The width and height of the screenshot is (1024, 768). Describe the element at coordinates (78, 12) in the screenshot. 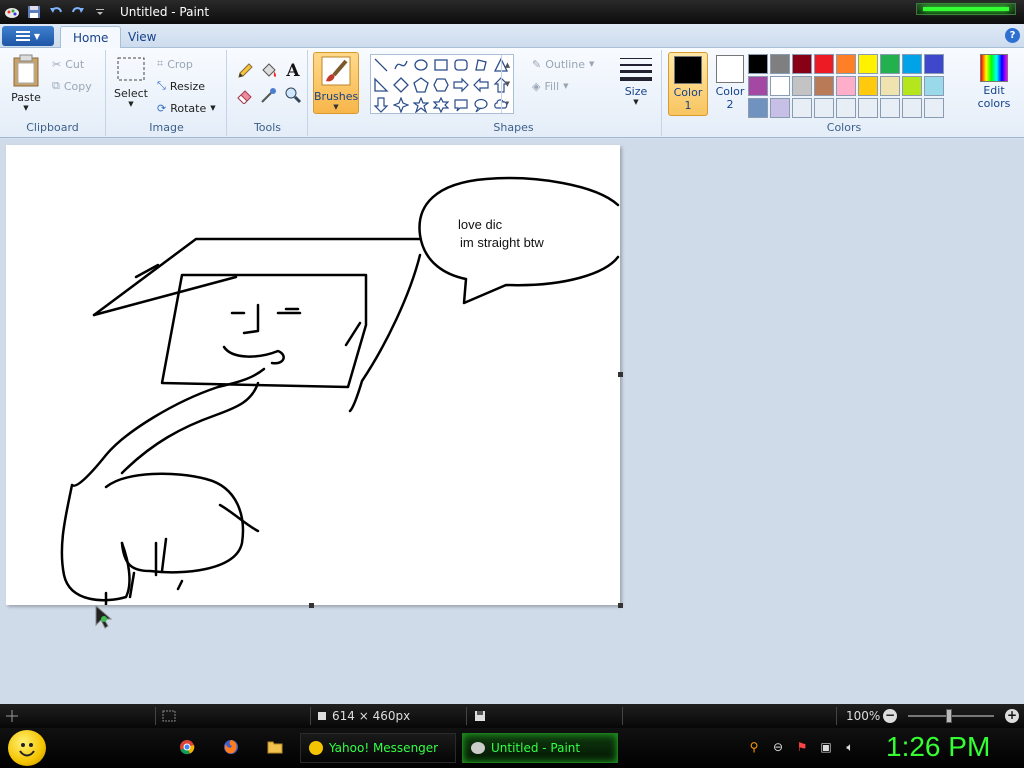

I see `redo-icon` at that location.